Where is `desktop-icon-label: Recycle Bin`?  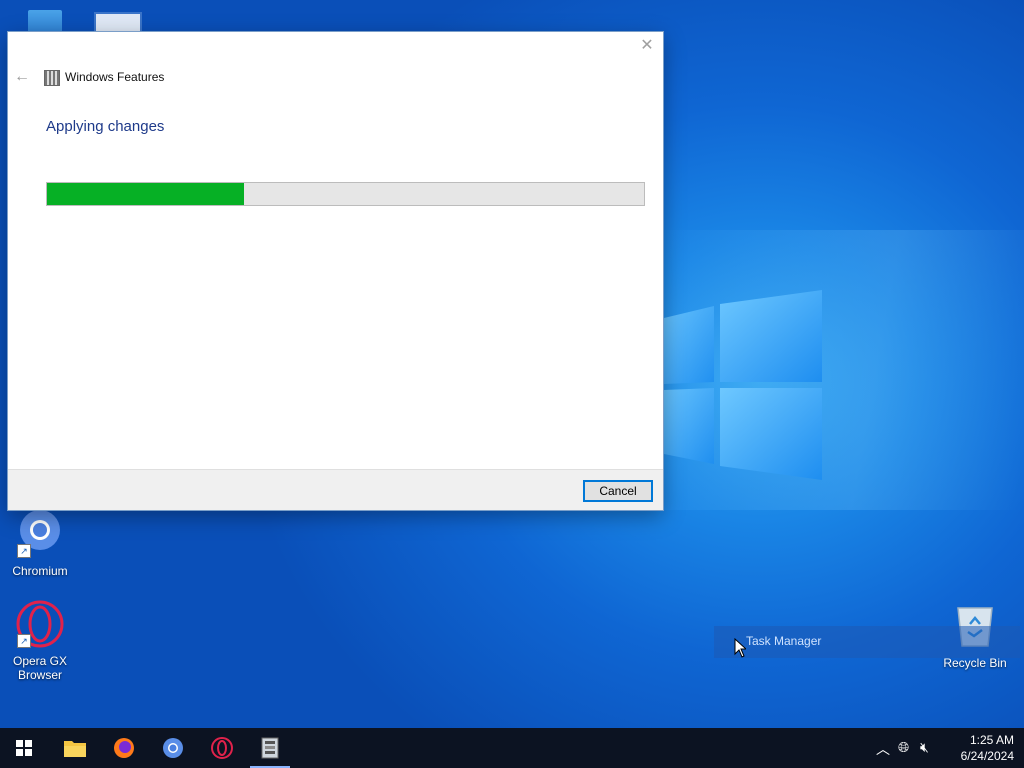
desktop-icon-label: Recycle Bin is located at coordinates (975, 663).